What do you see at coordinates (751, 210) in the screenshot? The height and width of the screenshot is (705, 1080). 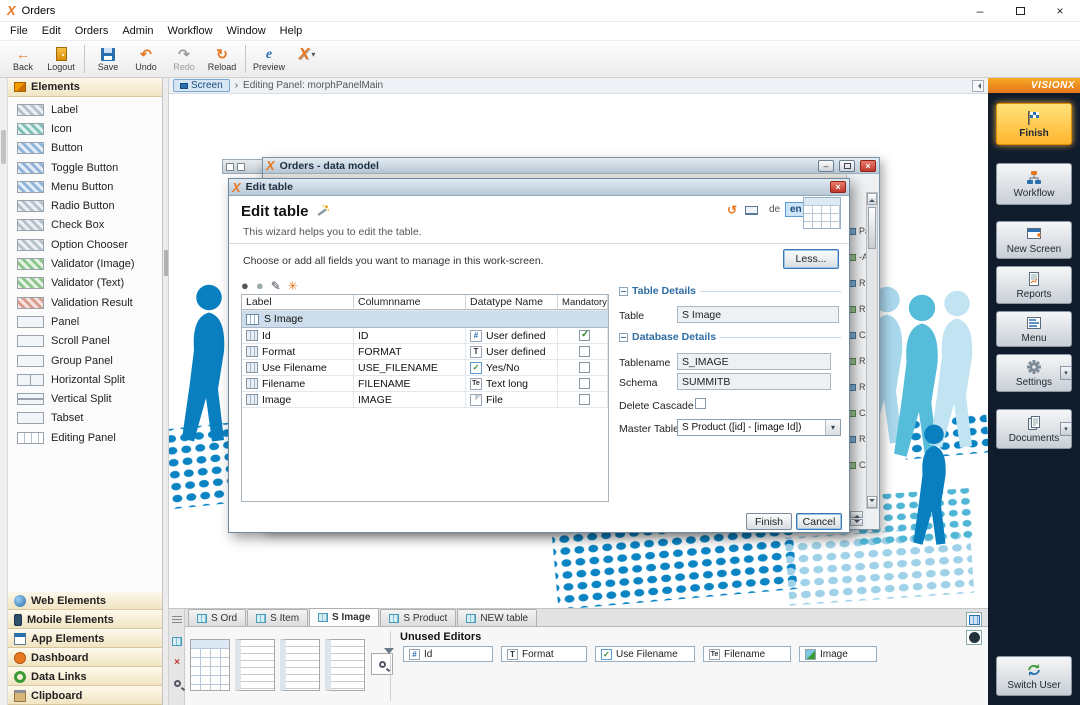 I see `monitor-icon` at bounding box center [751, 210].